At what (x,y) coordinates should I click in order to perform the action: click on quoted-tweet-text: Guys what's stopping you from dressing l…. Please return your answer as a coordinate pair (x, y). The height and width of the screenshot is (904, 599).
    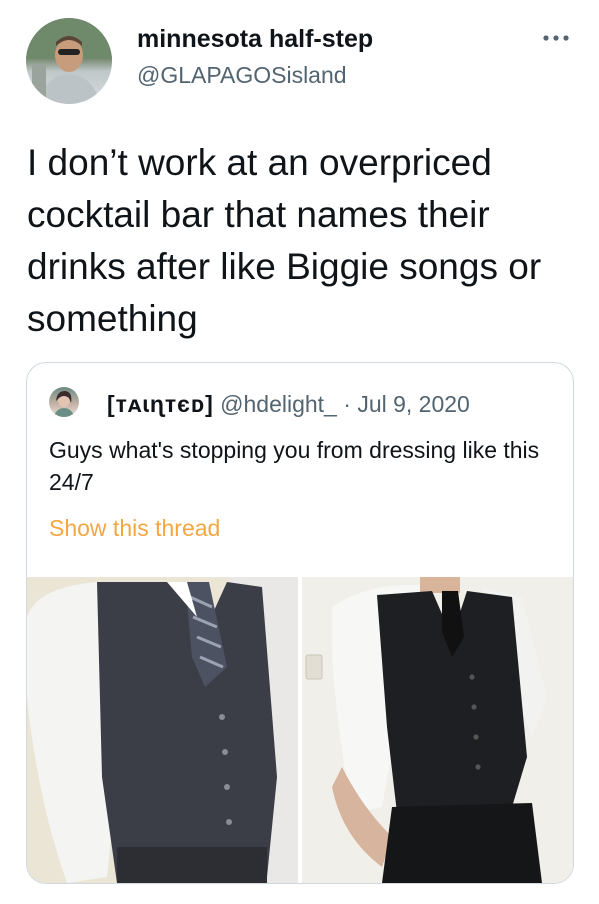
    Looking at the image, I should click on (294, 466).